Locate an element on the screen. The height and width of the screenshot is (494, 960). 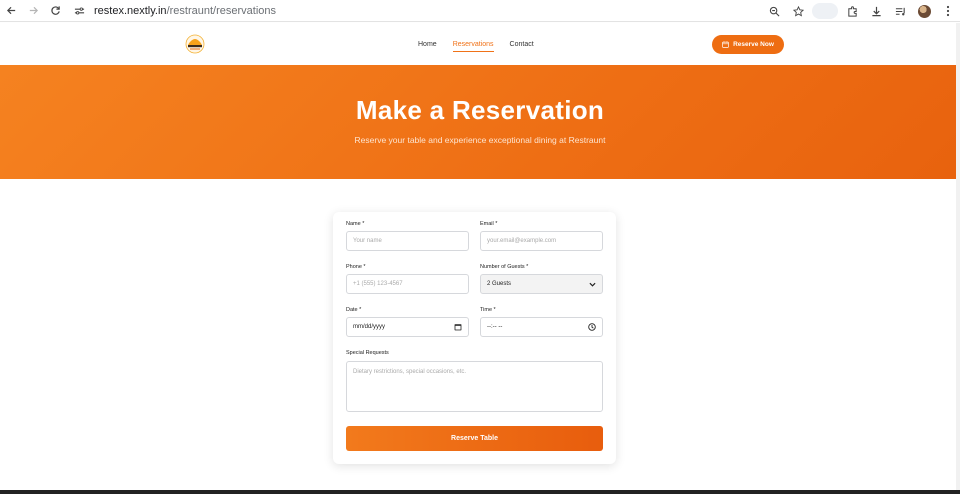
window-bottom-edge is located at coordinates (480, 492).